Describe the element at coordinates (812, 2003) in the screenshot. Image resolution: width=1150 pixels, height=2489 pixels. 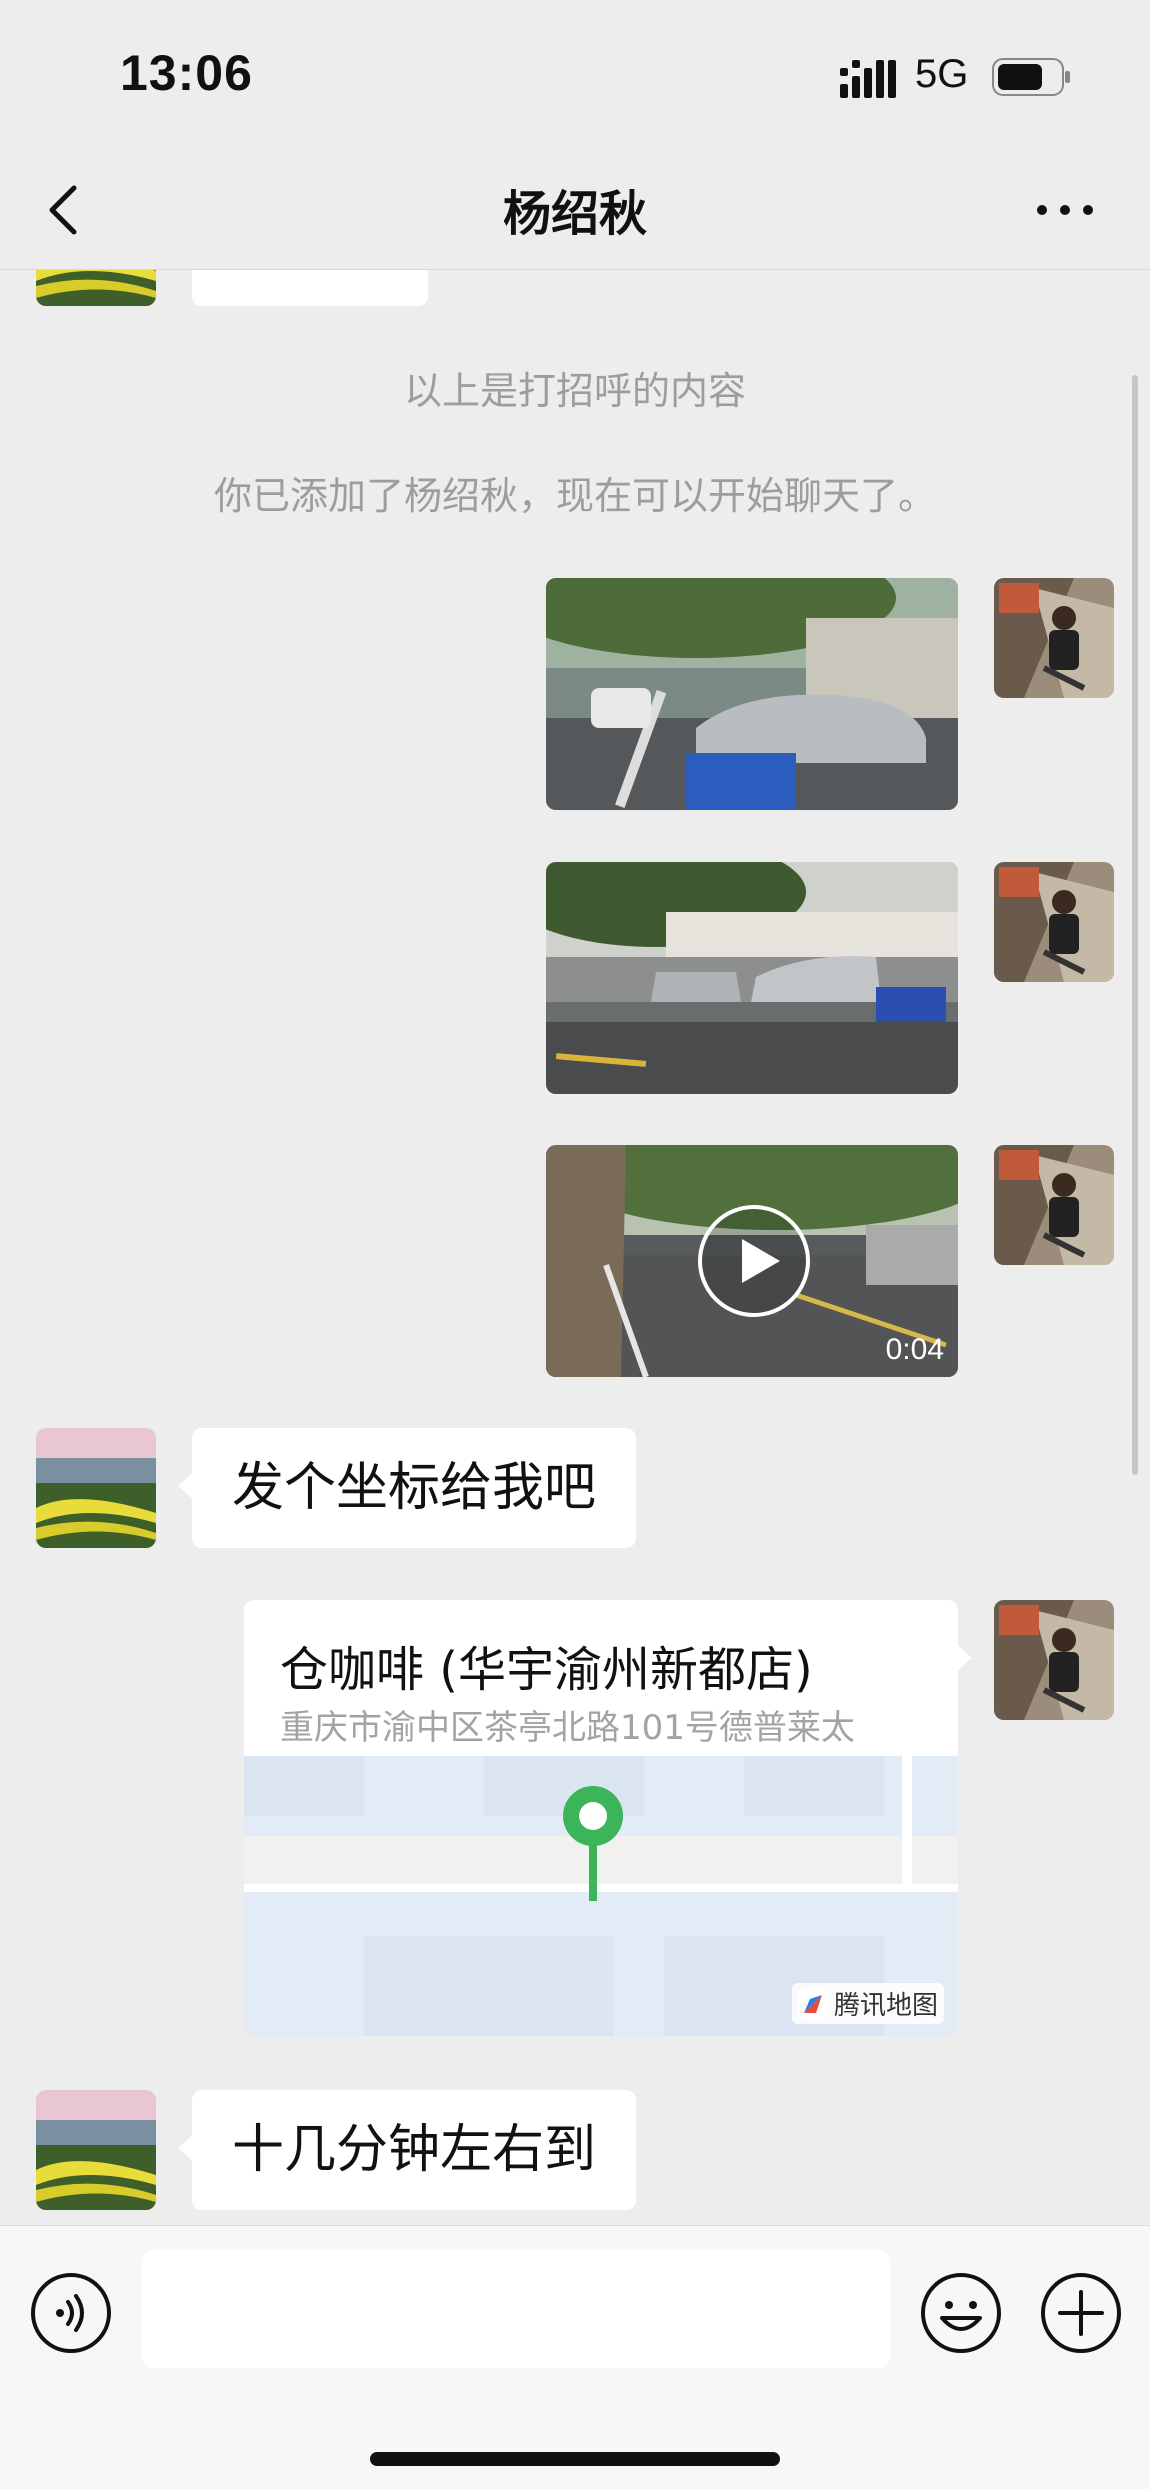
I see `tencent-map-logo-icon` at that location.